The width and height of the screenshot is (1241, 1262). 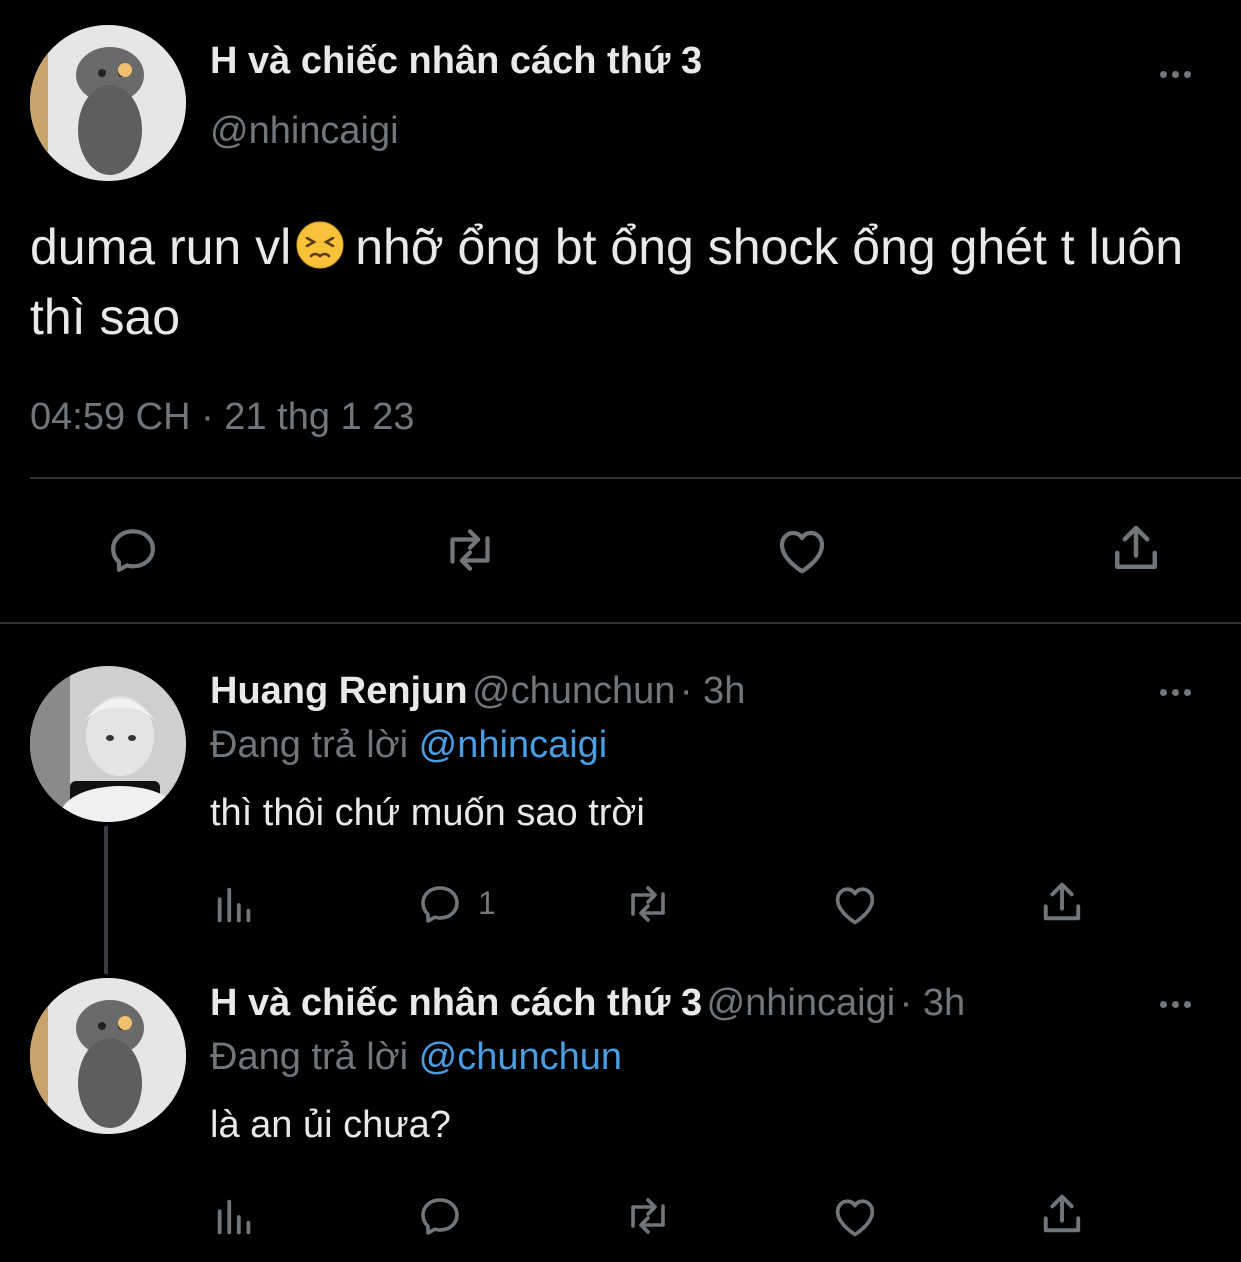 What do you see at coordinates (440, 904) in the screenshot?
I see `reply-1-reply-icon` at bounding box center [440, 904].